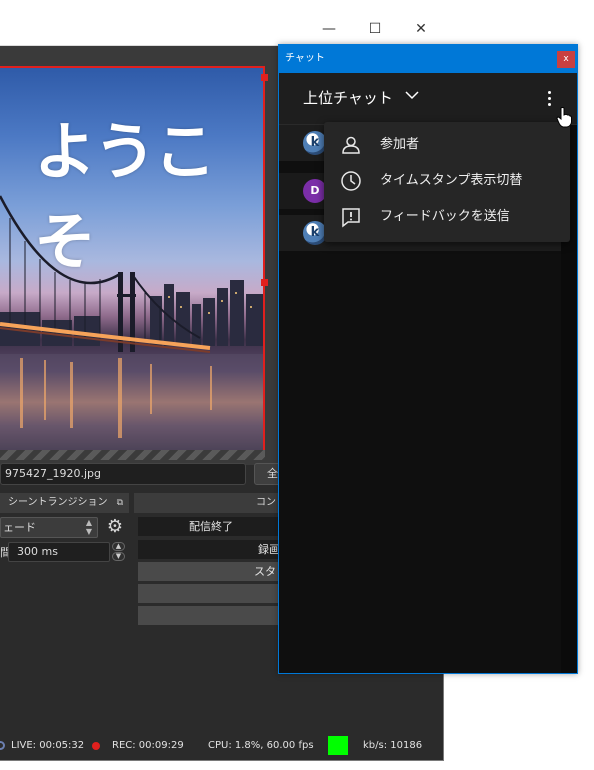  Describe the element at coordinates (421, 29) in the screenshot. I see `close-button: ✕` at that location.